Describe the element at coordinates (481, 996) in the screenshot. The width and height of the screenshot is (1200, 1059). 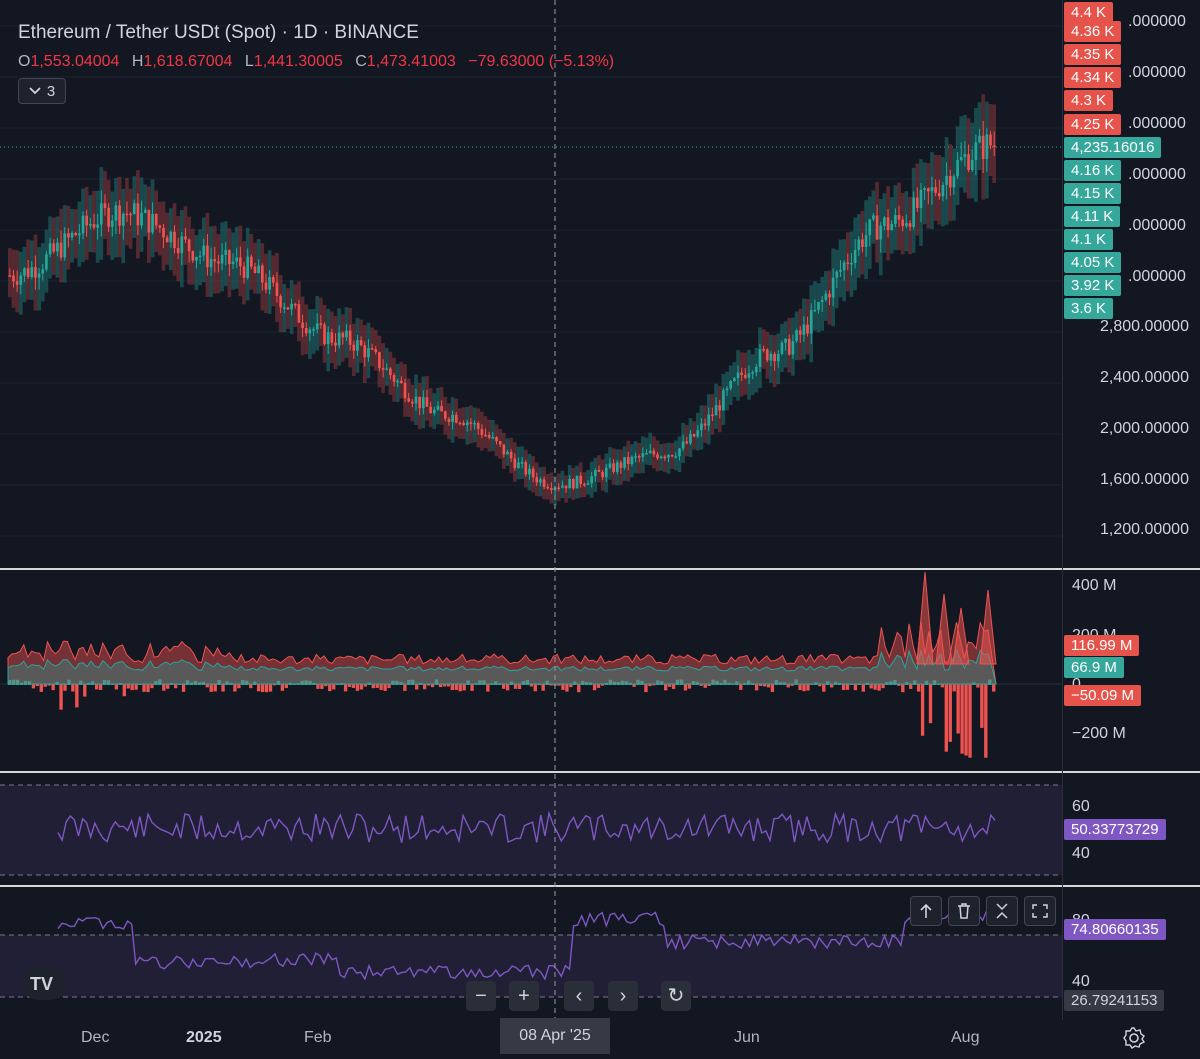
I see `zoom-out-button: −` at that location.